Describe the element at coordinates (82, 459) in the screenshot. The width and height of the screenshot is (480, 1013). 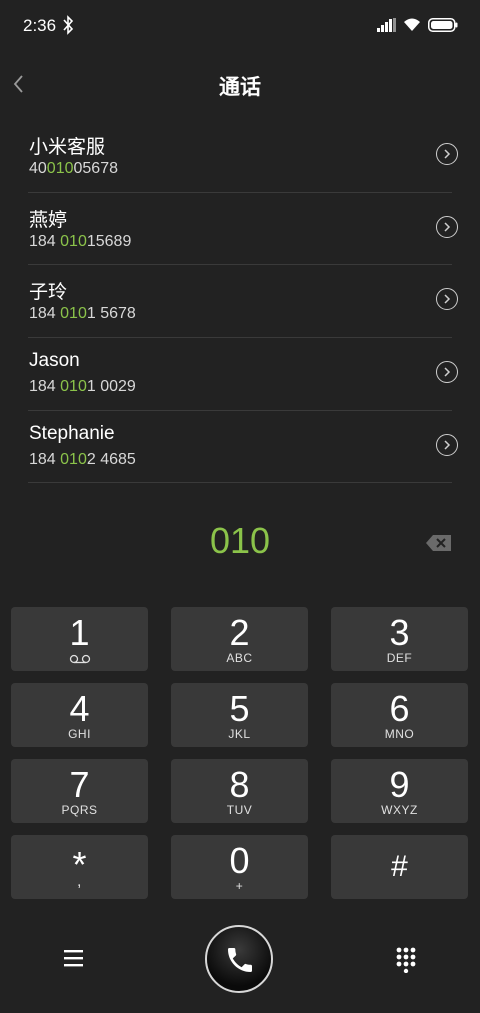
I see `contact-number: 184 0102 4685` at that location.